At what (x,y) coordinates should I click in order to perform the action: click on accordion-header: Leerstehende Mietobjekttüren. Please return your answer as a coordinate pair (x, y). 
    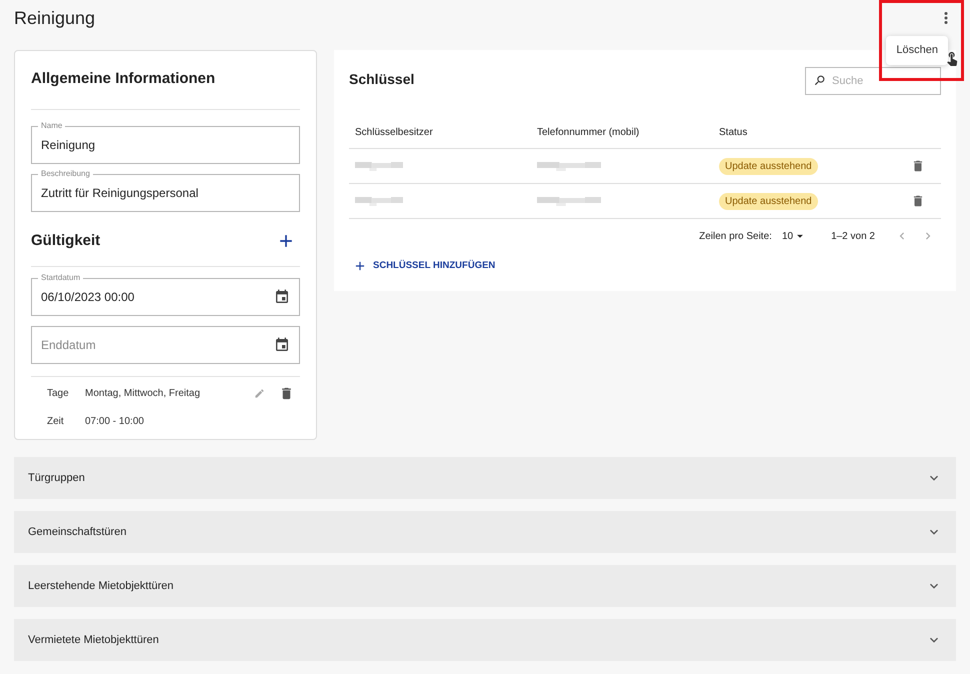
    Looking at the image, I should click on (485, 586).